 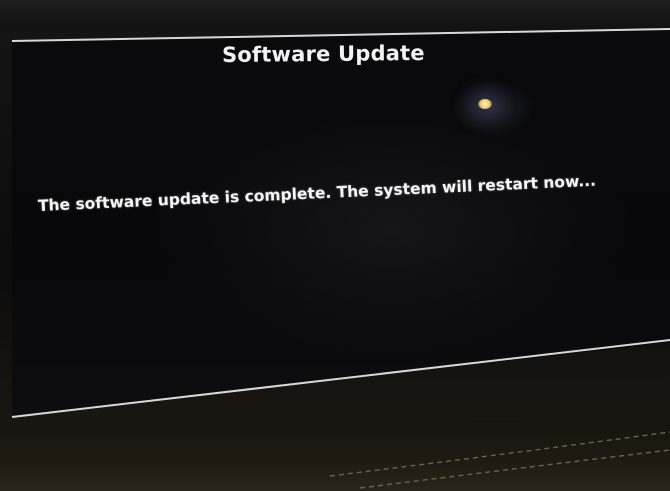 What do you see at coordinates (514, 469) in the screenshot?
I see `stitch-line-lower` at bounding box center [514, 469].